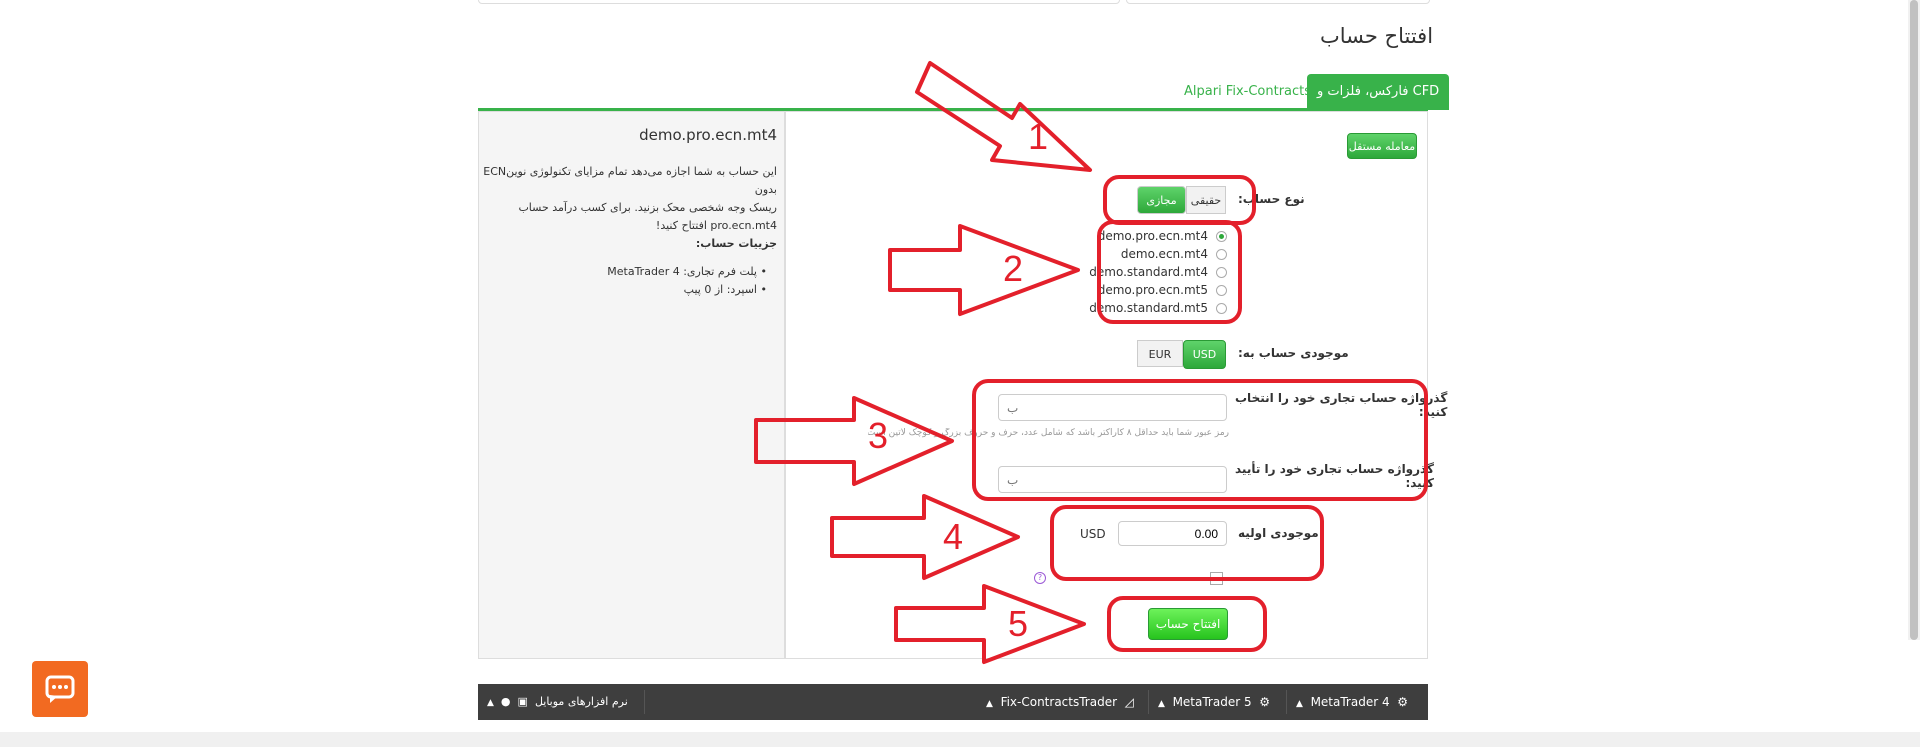 The image size is (1920, 747). Describe the element at coordinates (1018, 623) in the screenshot. I see `annotation-number-5: 5` at that location.